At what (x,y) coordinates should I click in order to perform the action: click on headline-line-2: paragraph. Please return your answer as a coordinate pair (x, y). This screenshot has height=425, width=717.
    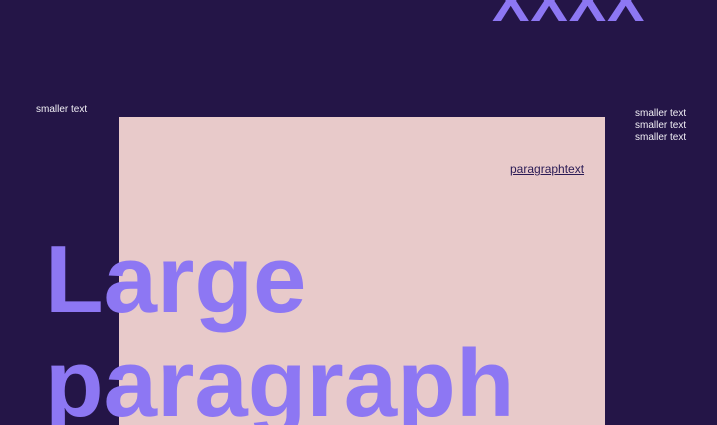
    Looking at the image, I should click on (280, 377).